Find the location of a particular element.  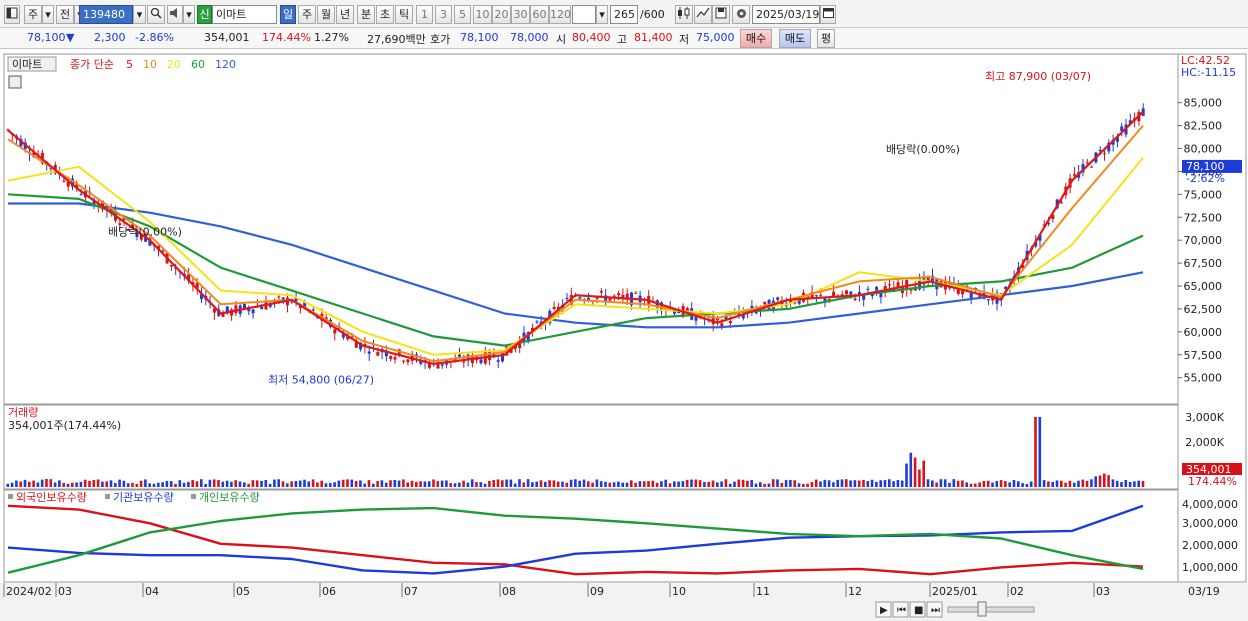

interval-60: 60 is located at coordinates (539, 14).